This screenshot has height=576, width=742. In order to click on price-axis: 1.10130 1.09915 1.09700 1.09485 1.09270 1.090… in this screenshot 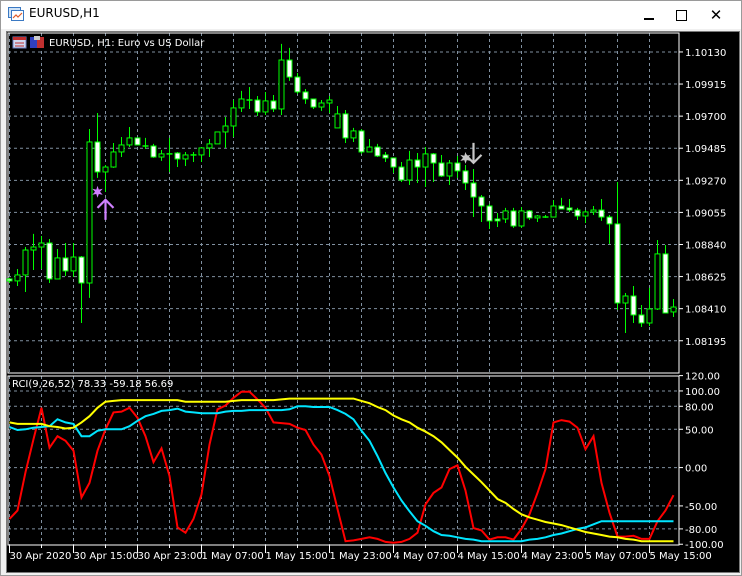, I will do `click(702, 198)`.